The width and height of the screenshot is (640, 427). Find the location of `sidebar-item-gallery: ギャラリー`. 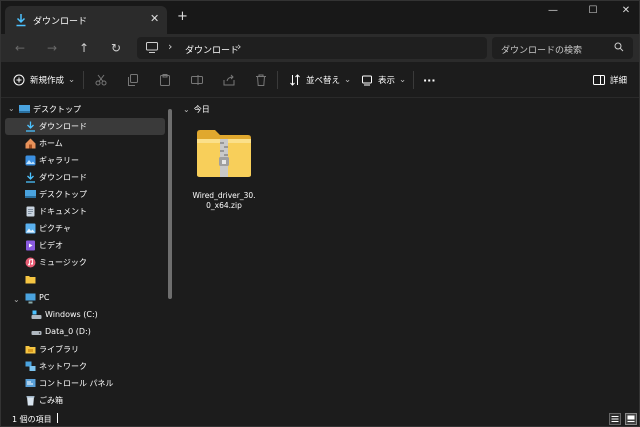

sidebar-item-gallery: ギャラリー is located at coordinates (85, 160).